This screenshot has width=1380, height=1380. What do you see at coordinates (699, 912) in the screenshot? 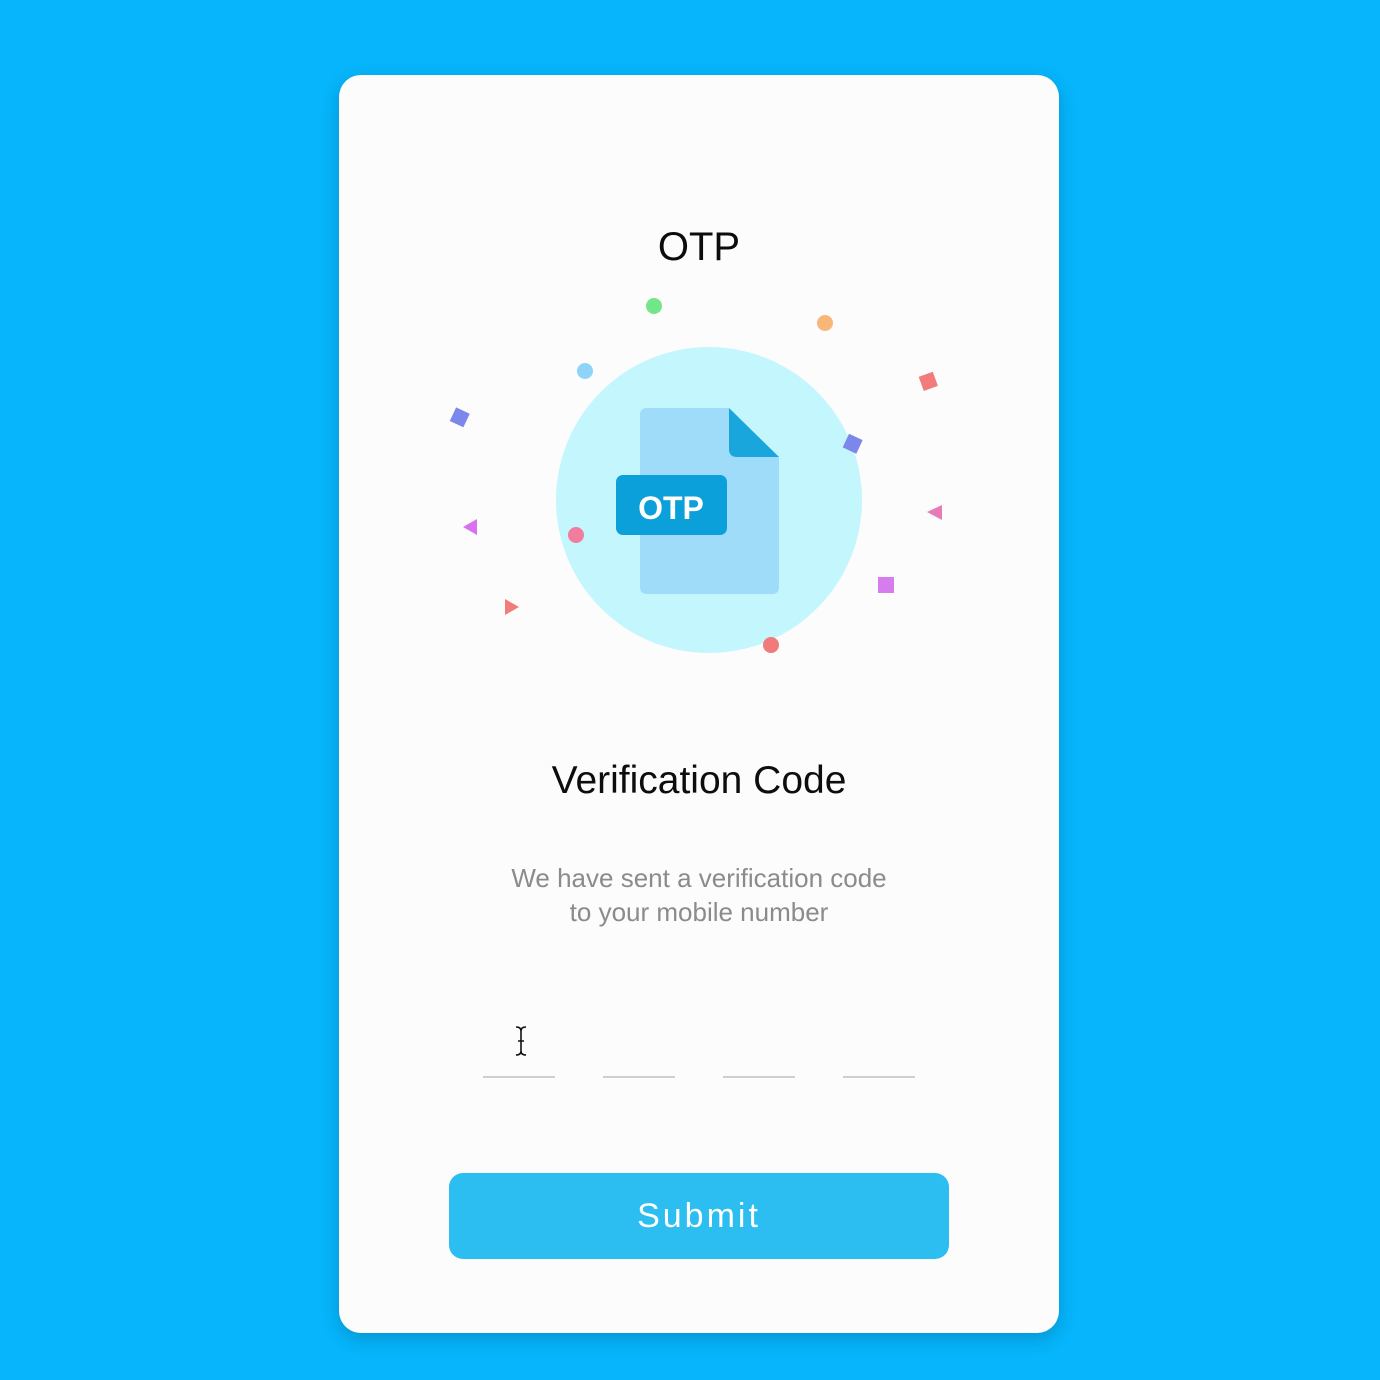
I see `description-line-2: to your mobile number` at bounding box center [699, 912].